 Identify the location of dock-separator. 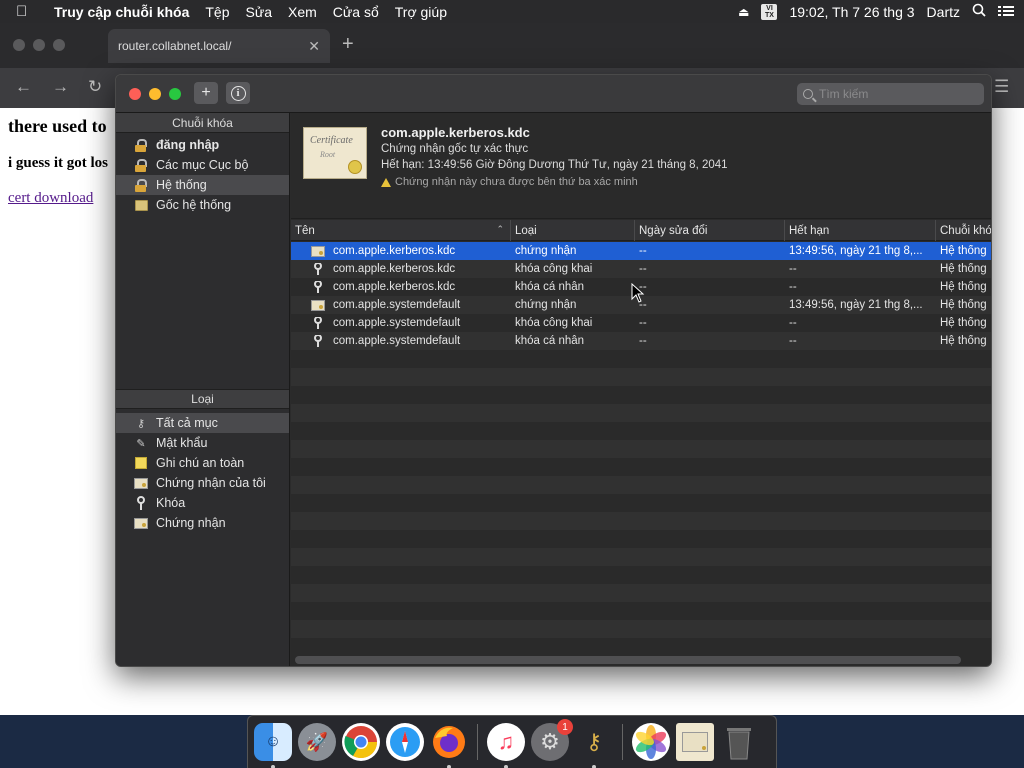
(477, 742).